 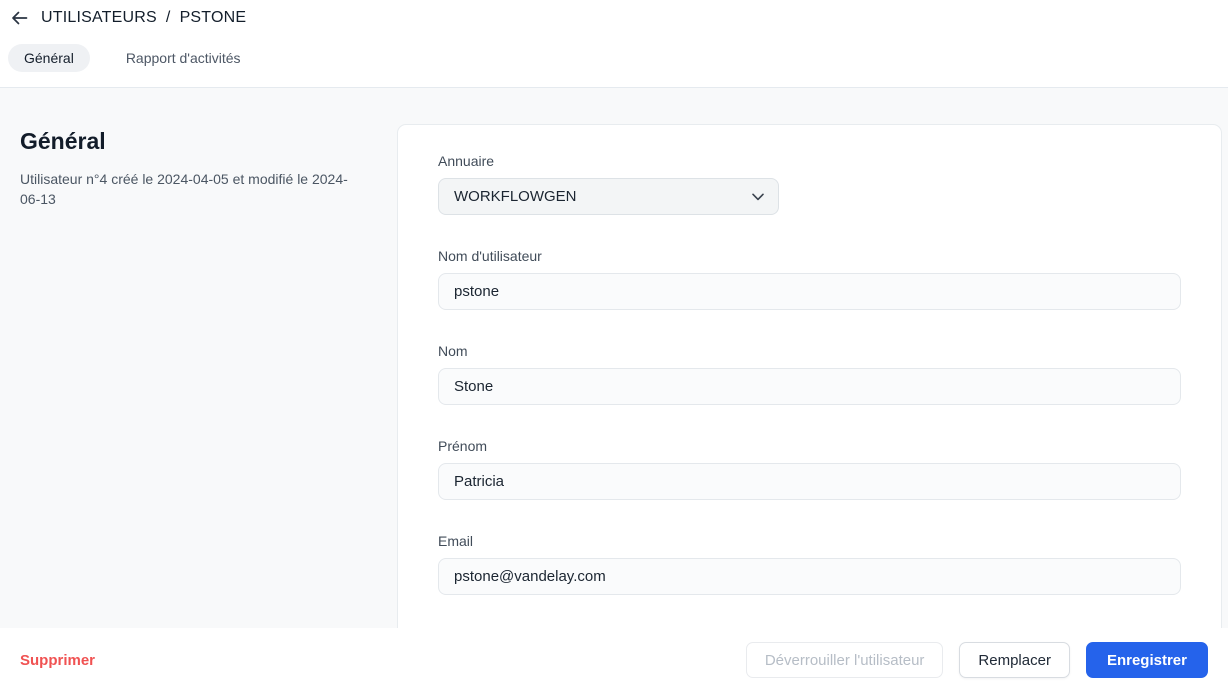 I want to click on email-field-group: Email, so click(x=809, y=564).